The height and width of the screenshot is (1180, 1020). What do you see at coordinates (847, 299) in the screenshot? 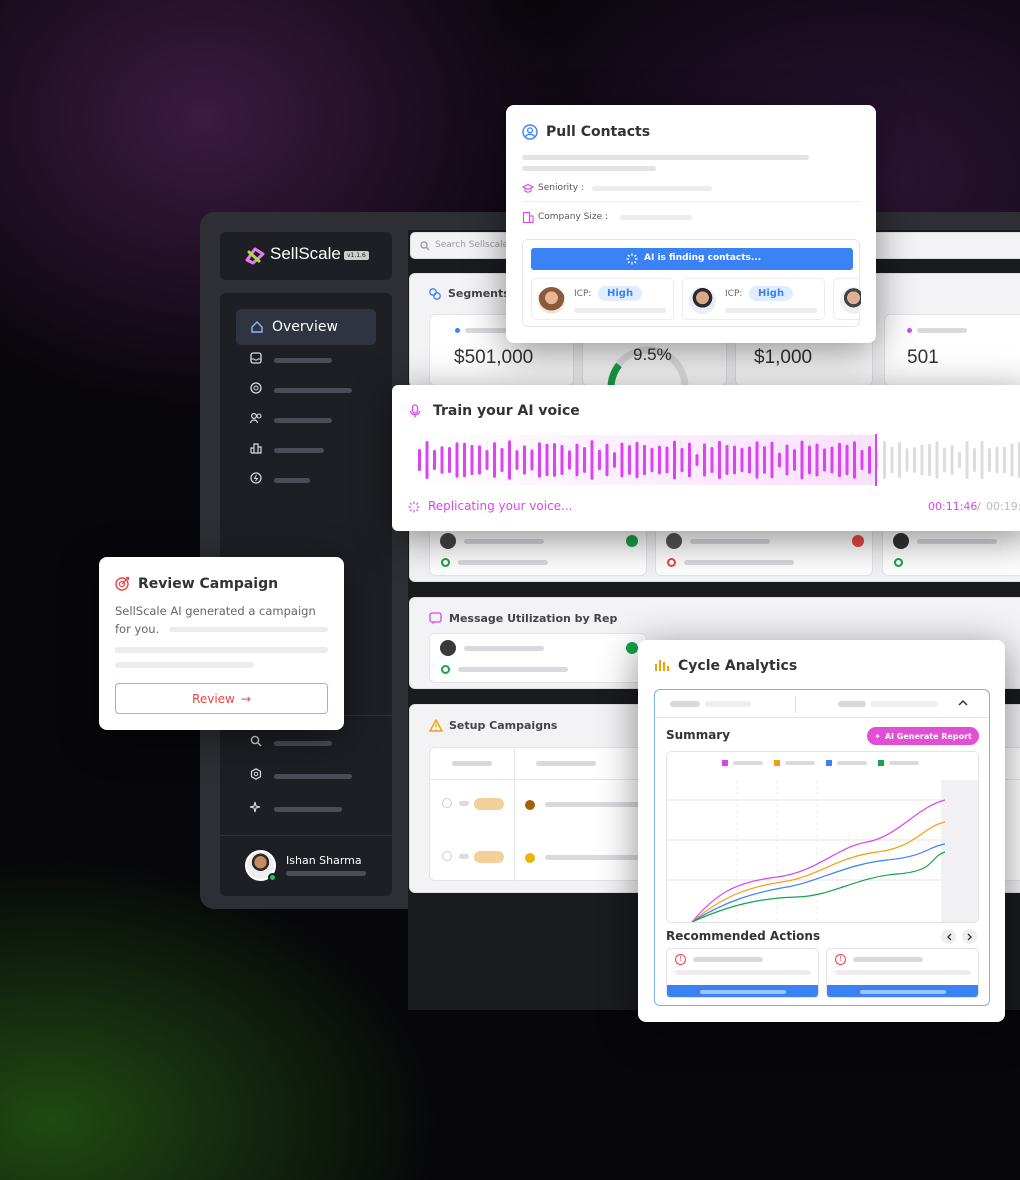
I see `contact-card` at bounding box center [847, 299].